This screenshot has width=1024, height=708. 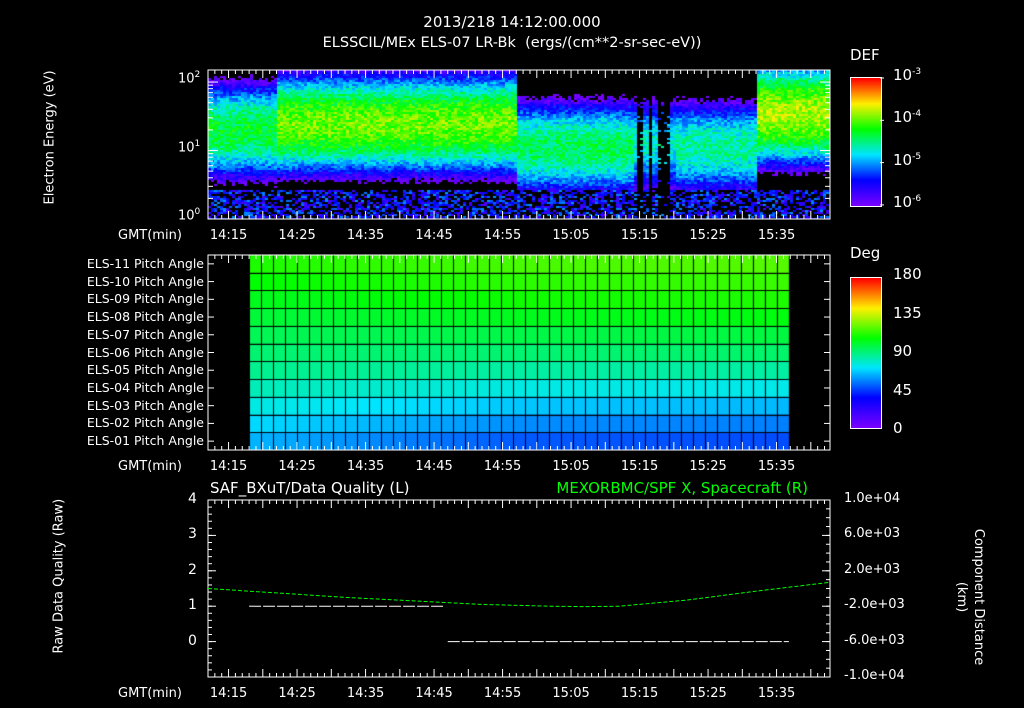 I want to click on spf-x-line, so click(x=519, y=594).